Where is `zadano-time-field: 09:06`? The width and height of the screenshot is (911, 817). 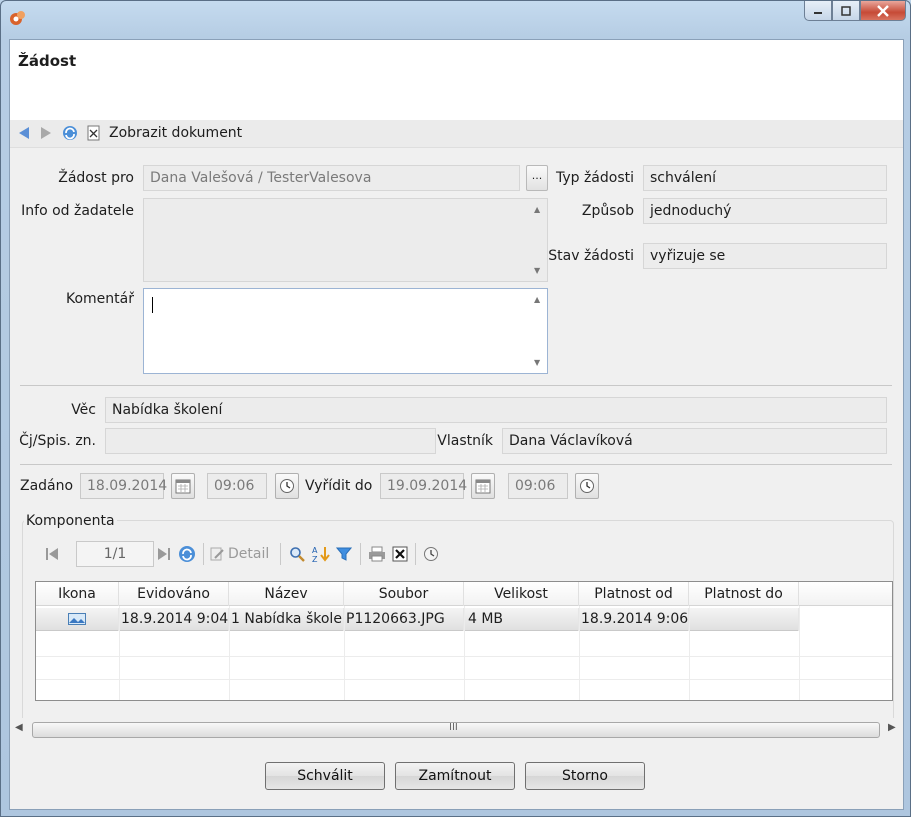
zadano-time-field: 09:06 is located at coordinates (237, 486).